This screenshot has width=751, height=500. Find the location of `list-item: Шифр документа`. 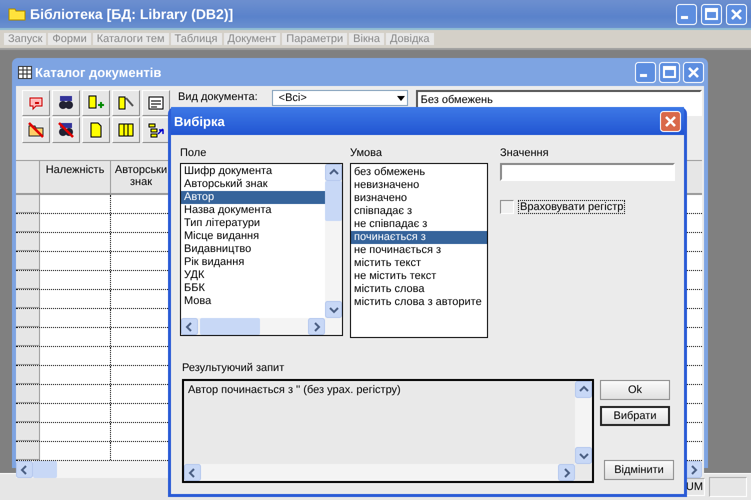

list-item: Шифр документа is located at coordinates (253, 171).